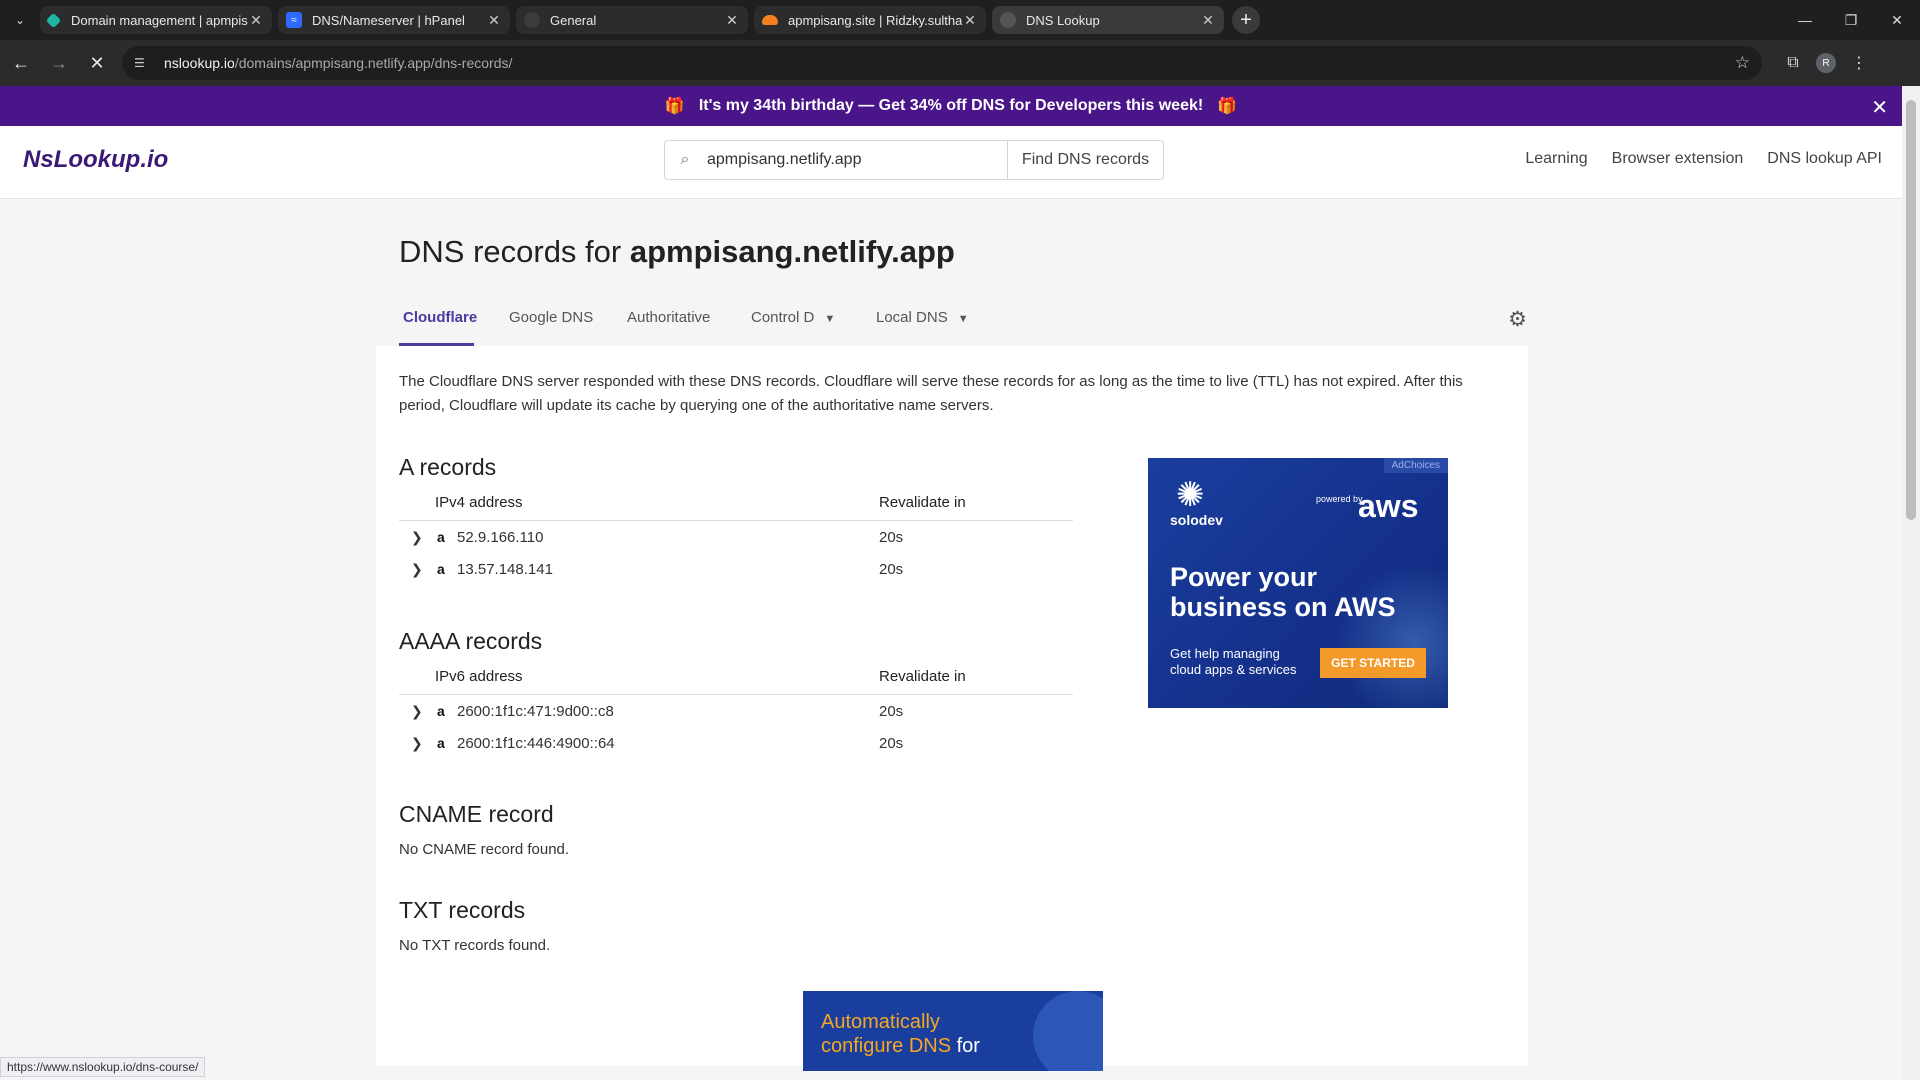 The height and width of the screenshot is (1080, 1920). Describe the element at coordinates (388, 20) in the screenshot. I see `tab-title: DNS/Nameserver | hPanel` at that location.